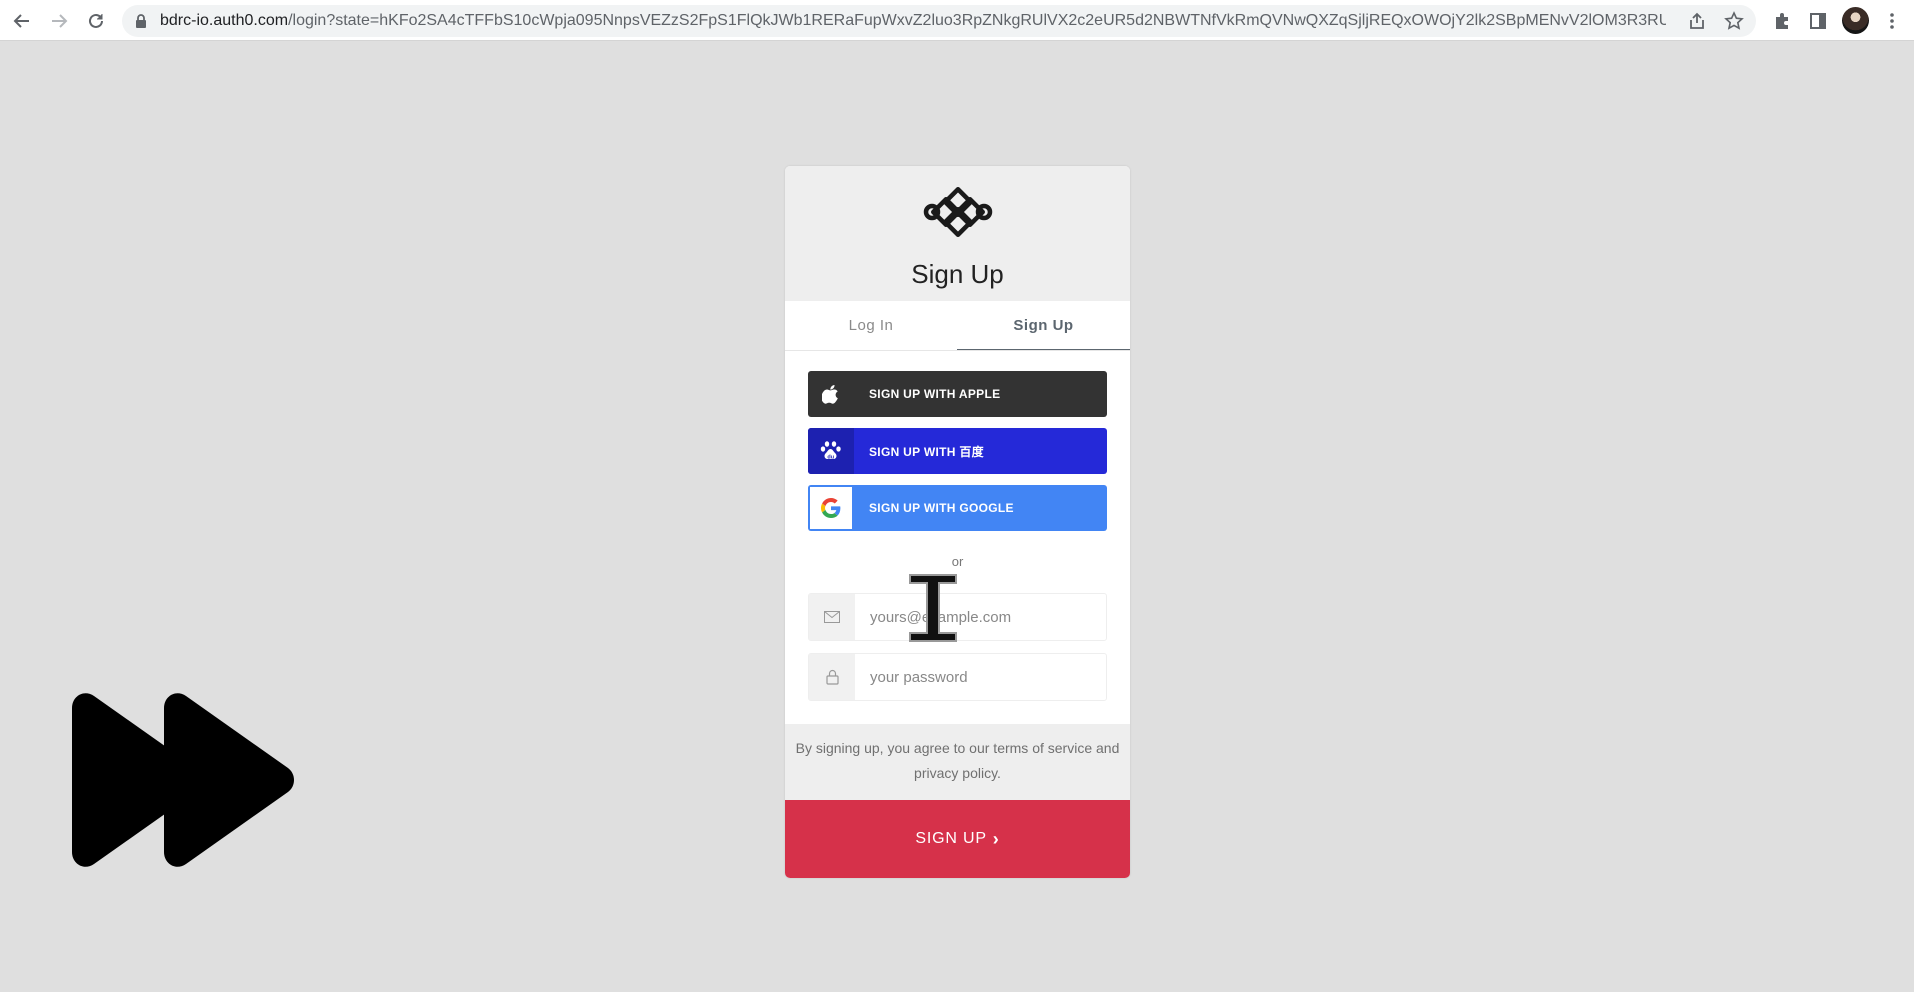 The width and height of the screenshot is (1914, 992). What do you see at coordinates (926, 451) in the screenshot?
I see `baidu-button-label: SIGN UP WITH 百度` at bounding box center [926, 451].